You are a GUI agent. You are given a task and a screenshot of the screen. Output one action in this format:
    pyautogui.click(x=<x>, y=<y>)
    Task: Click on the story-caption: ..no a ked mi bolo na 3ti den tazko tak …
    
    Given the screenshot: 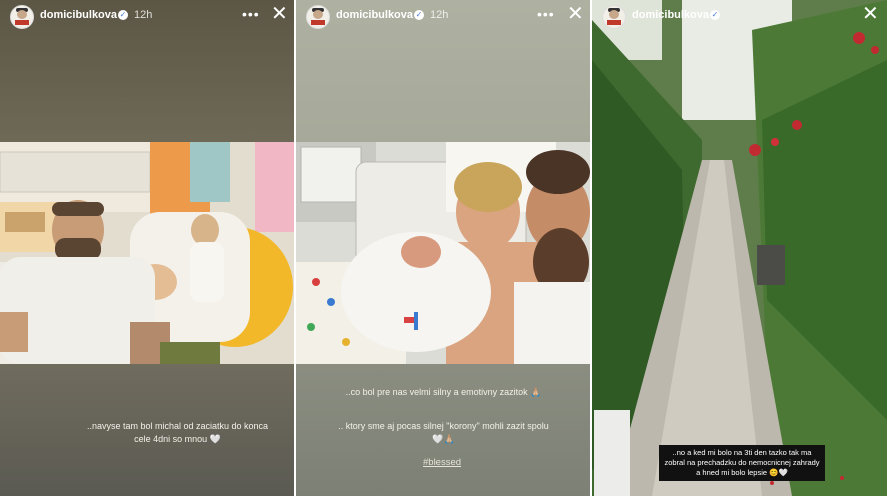 What is the action you would take?
    pyautogui.click(x=742, y=463)
    